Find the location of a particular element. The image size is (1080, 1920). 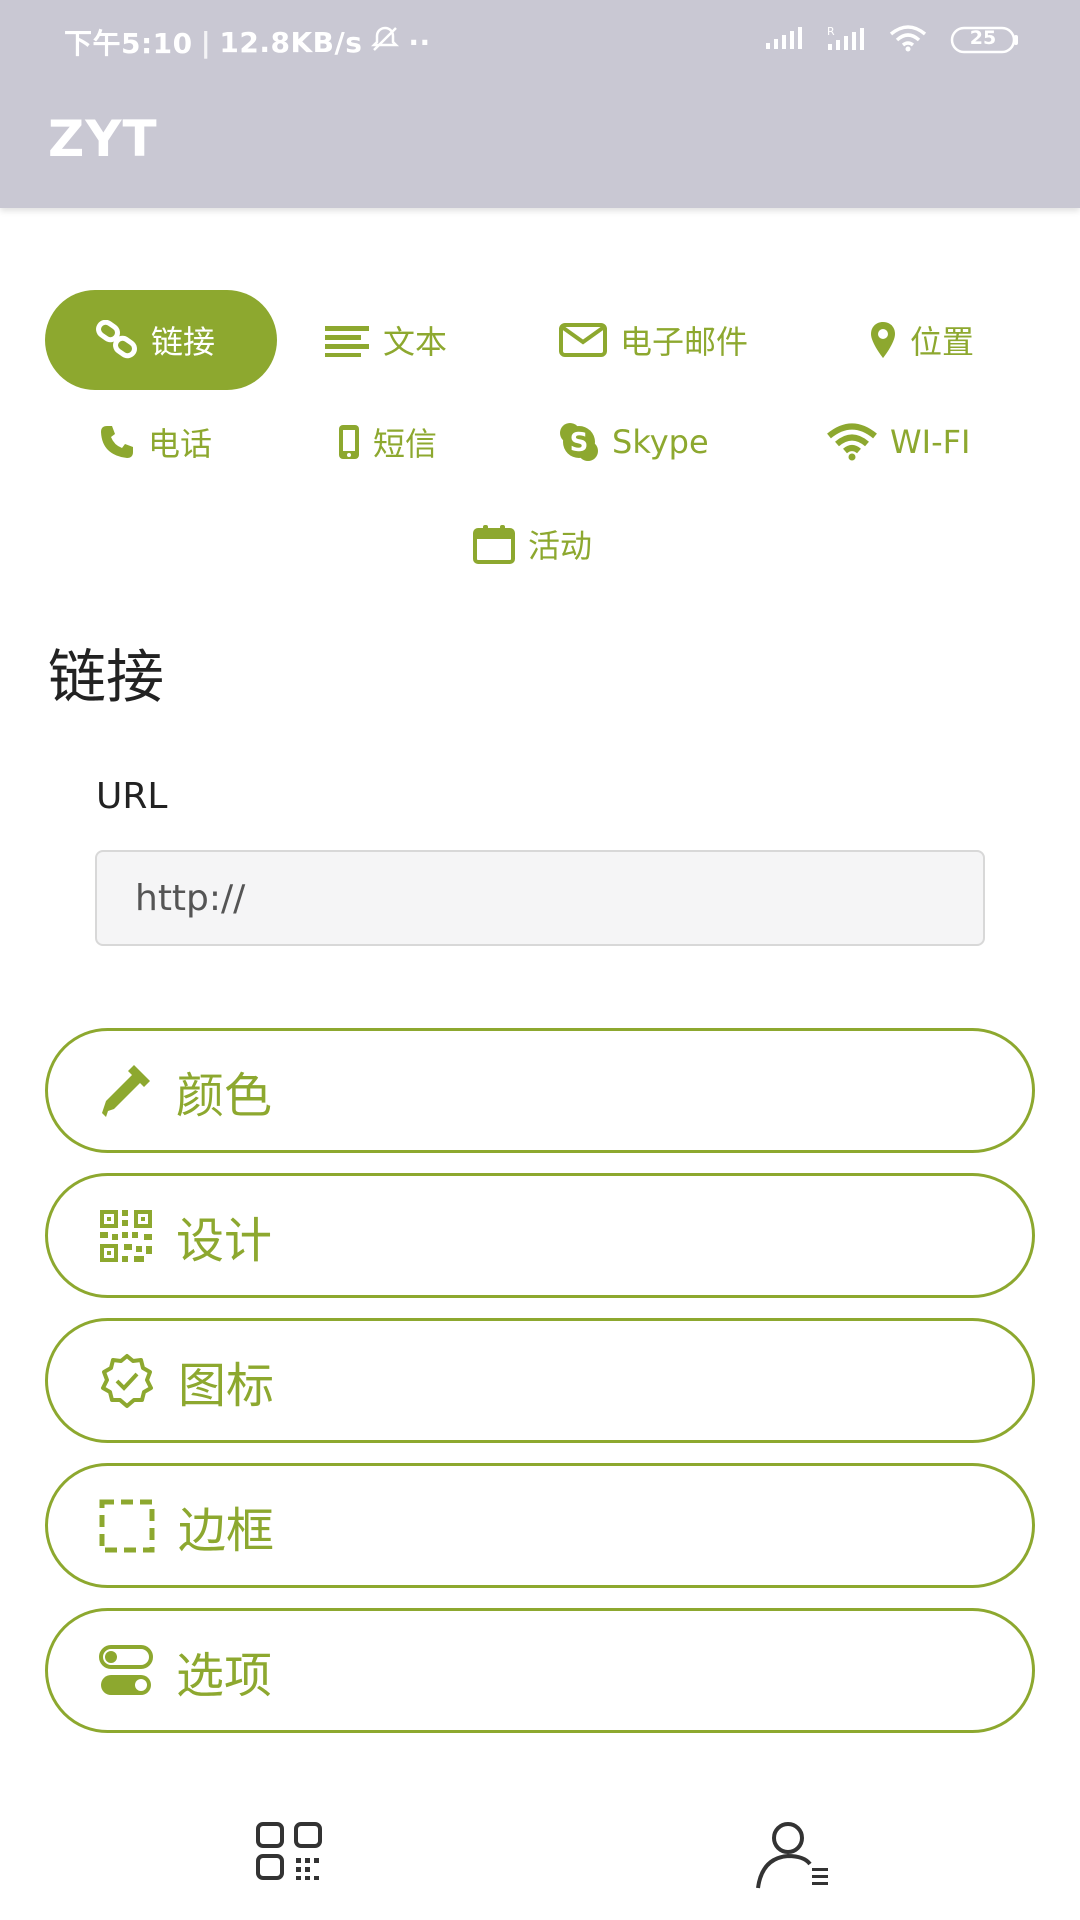

option-frame-label: 边框 is located at coordinates (226, 1530).